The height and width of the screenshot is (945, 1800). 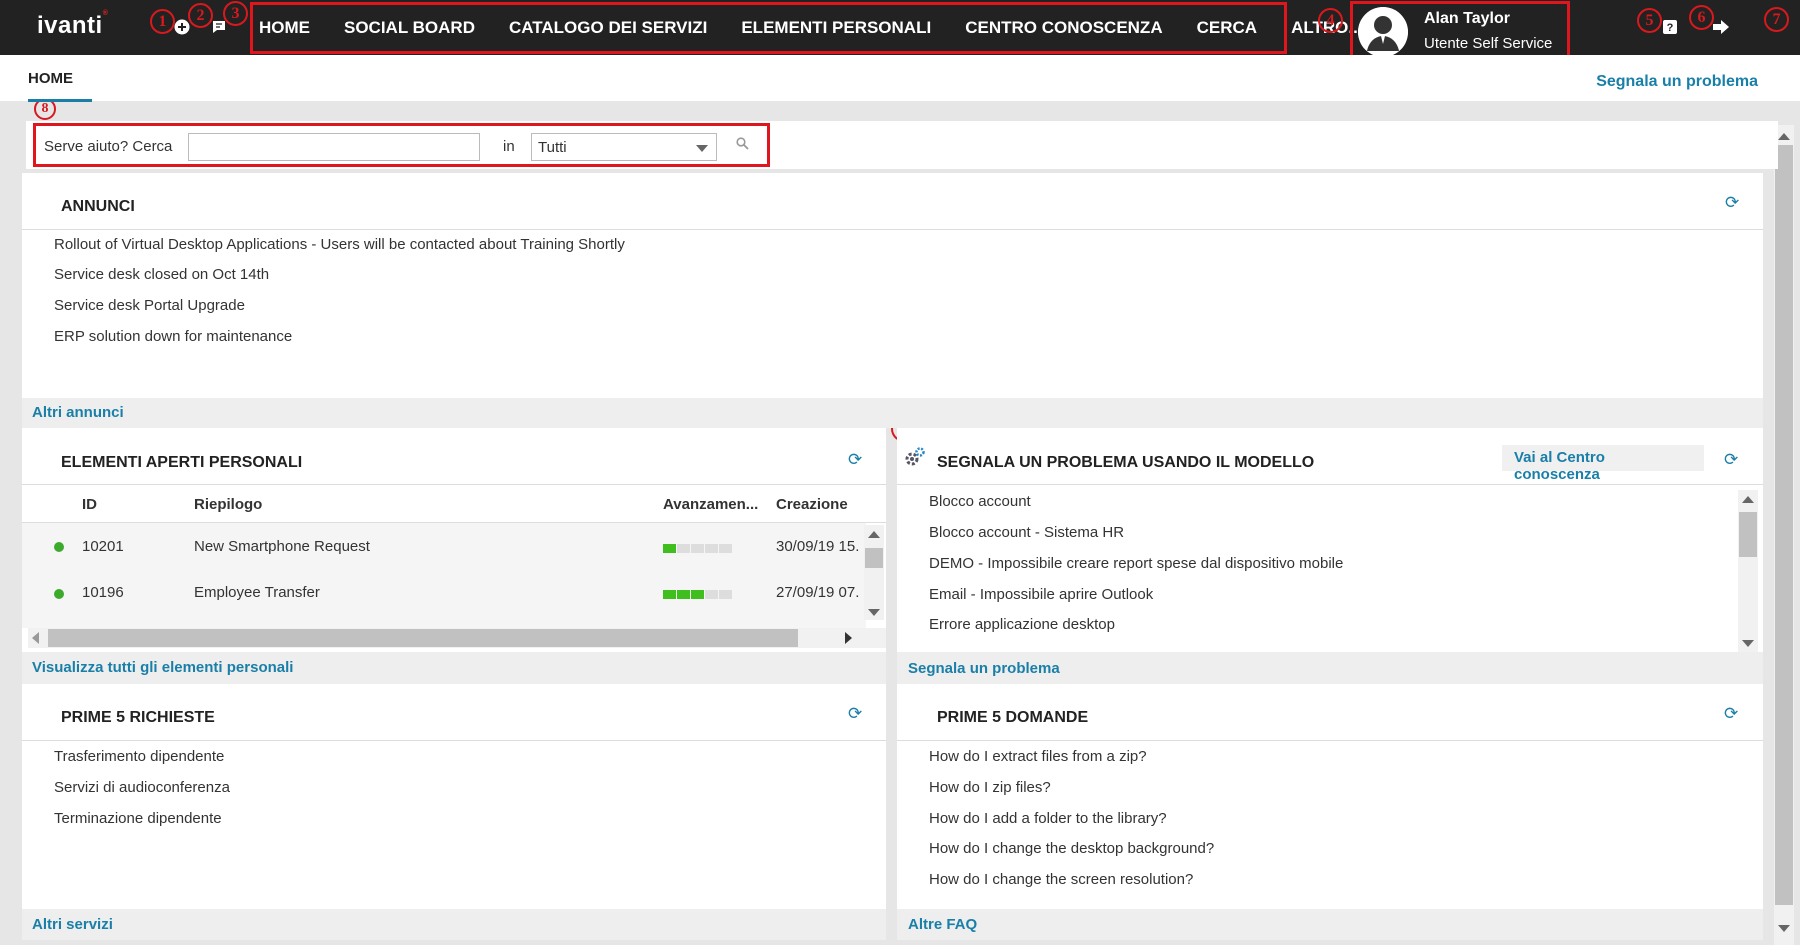 What do you see at coordinates (1330, 20) in the screenshot?
I see `marker-4: 4` at bounding box center [1330, 20].